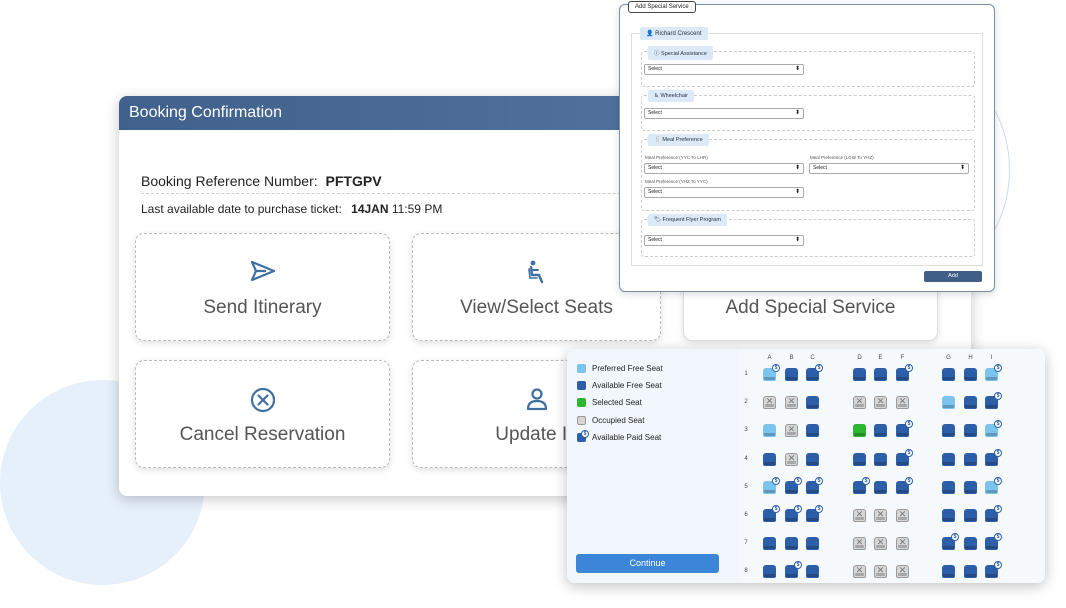 This screenshot has height=608, width=1066. What do you see at coordinates (859, 431) in the screenshot?
I see `seat-3D` at bounding box center [859, 431].